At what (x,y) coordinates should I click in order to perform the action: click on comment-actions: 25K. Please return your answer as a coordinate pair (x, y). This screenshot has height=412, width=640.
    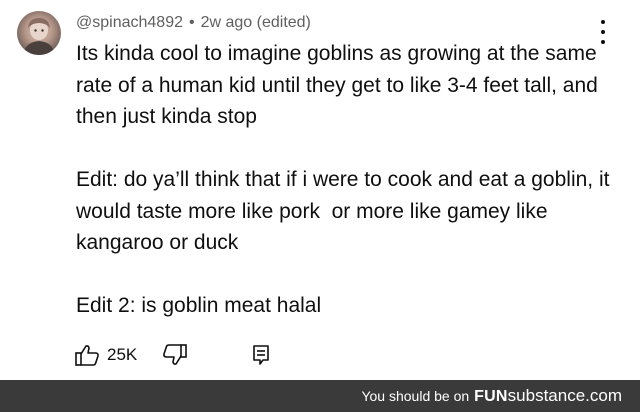
    Looking at the image, I should click on (172, 355).